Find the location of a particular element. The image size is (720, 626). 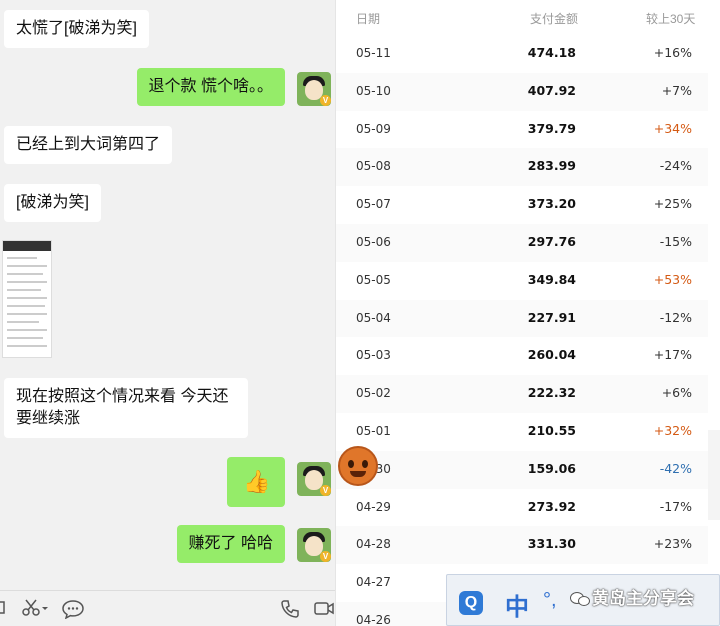

cell-date: 05-06 is located at coordinates (373, 242).